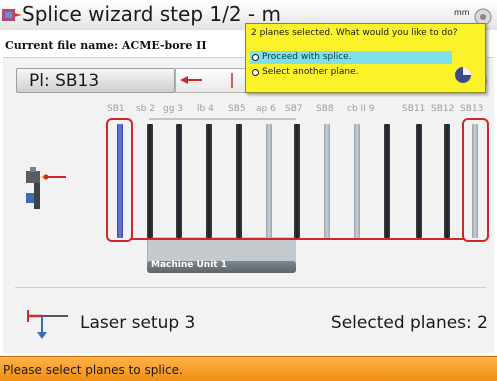 The width and height of the screenshot is (497, 381). I want to click on machine-unit-tag: Machine Unit 1, so click(221, 266).